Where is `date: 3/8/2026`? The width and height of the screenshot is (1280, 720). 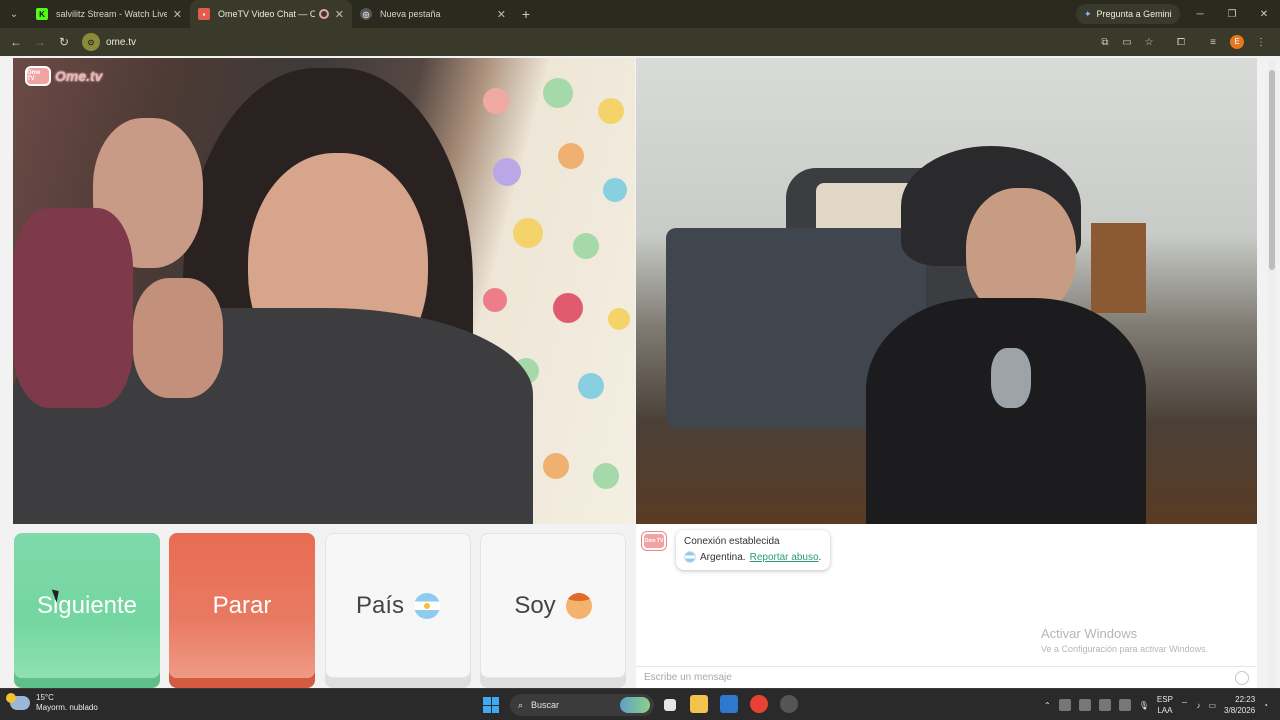
date: 3/8/2026 is located at coordinates (1240, 710).